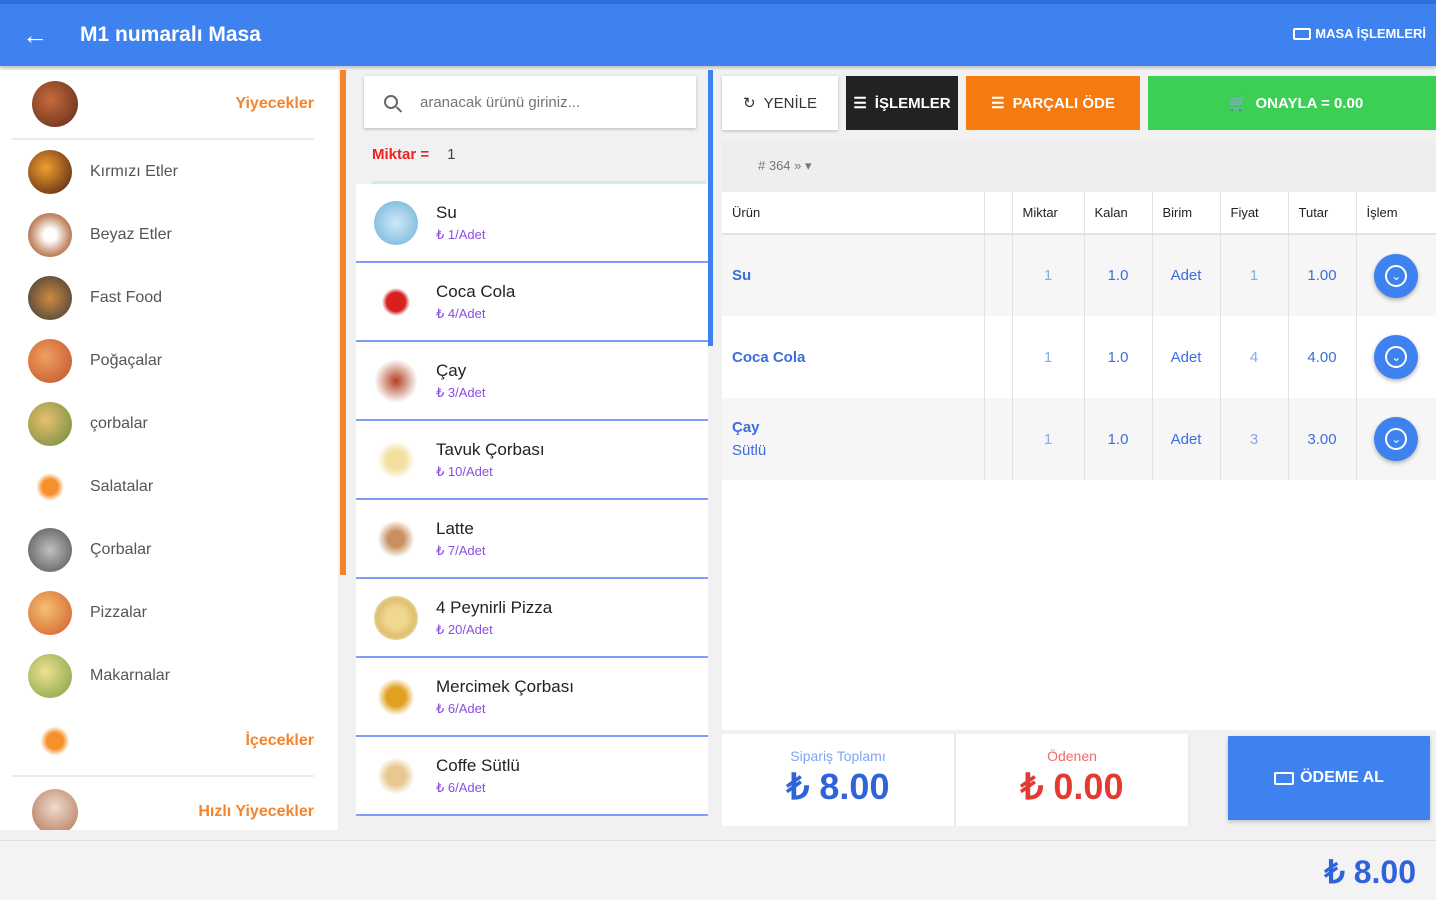 The height and width of the screenshot is (900, 1436). Describe the element at coordinates (126, 297) in the screenshot. I see `category-label: Fast Food` at that location.